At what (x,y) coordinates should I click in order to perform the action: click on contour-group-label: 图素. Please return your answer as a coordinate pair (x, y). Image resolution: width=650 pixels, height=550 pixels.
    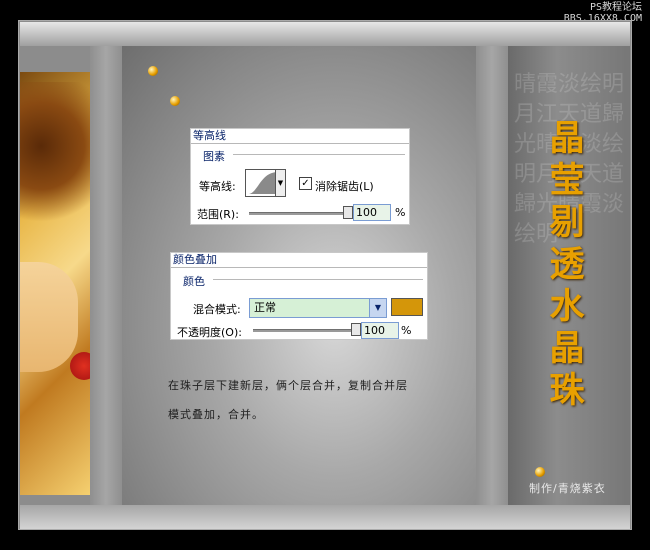
    Looking at the image, I should click on (214, 156).